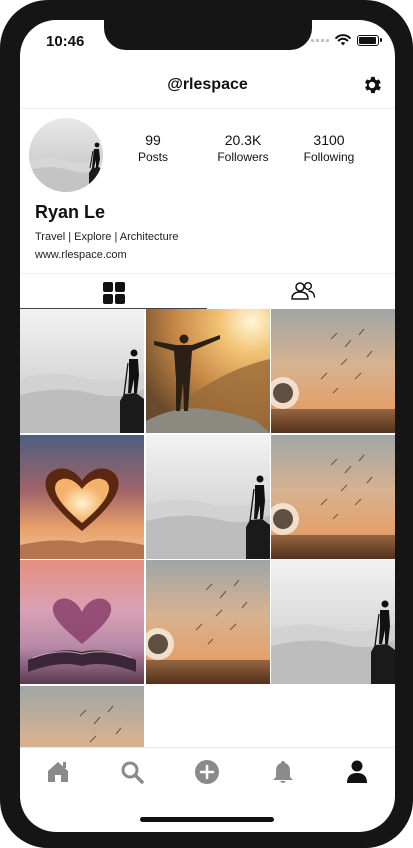  I want to click on stat-posts-label: Posts, so click(152, 157).